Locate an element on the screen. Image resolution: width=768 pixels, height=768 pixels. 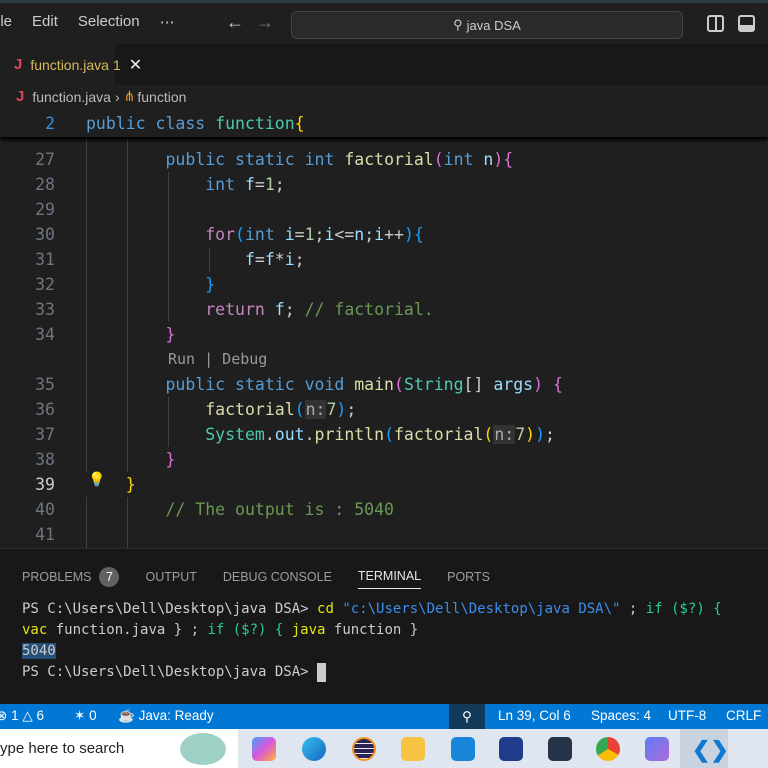
cursor-position: Ln 39, Col 6 is located at coordinates (534, 715).